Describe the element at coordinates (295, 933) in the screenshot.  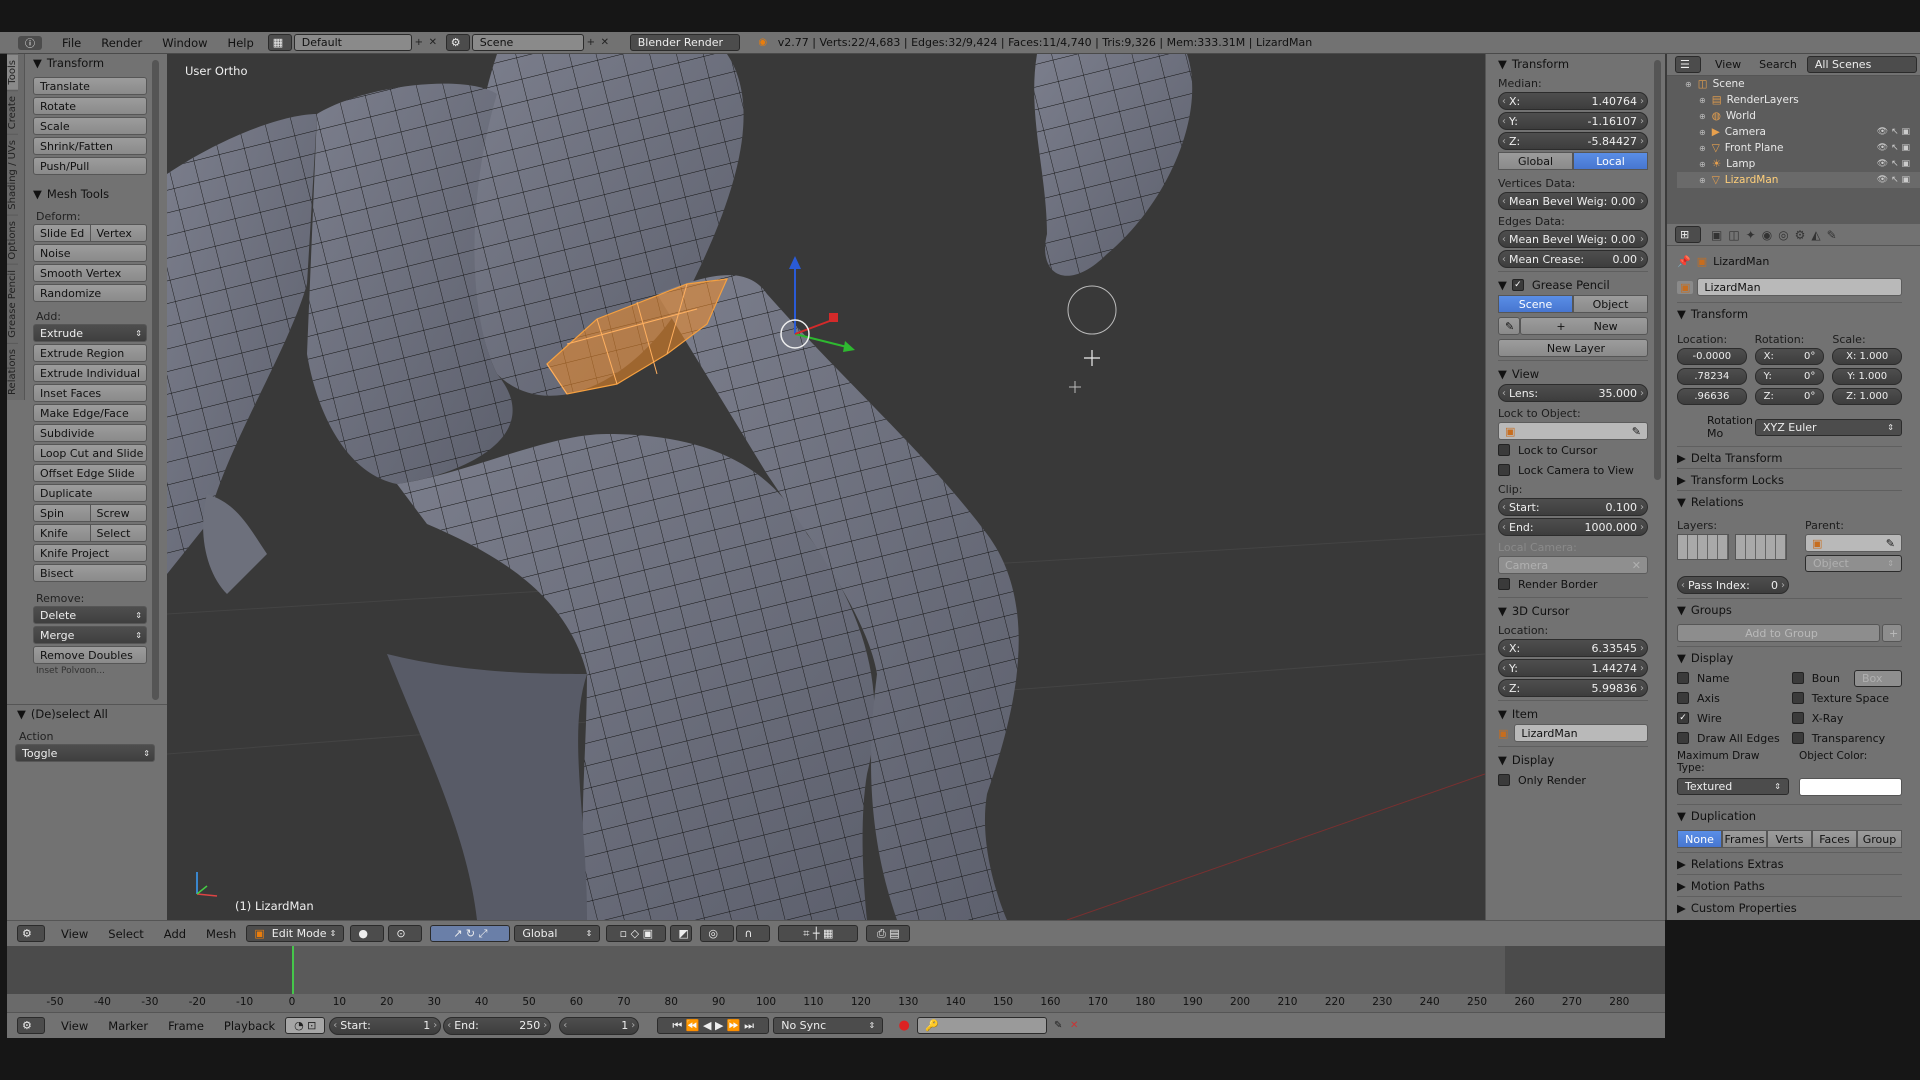
I see `mode-select: ▣ Edit Mode ⇕` at that location.